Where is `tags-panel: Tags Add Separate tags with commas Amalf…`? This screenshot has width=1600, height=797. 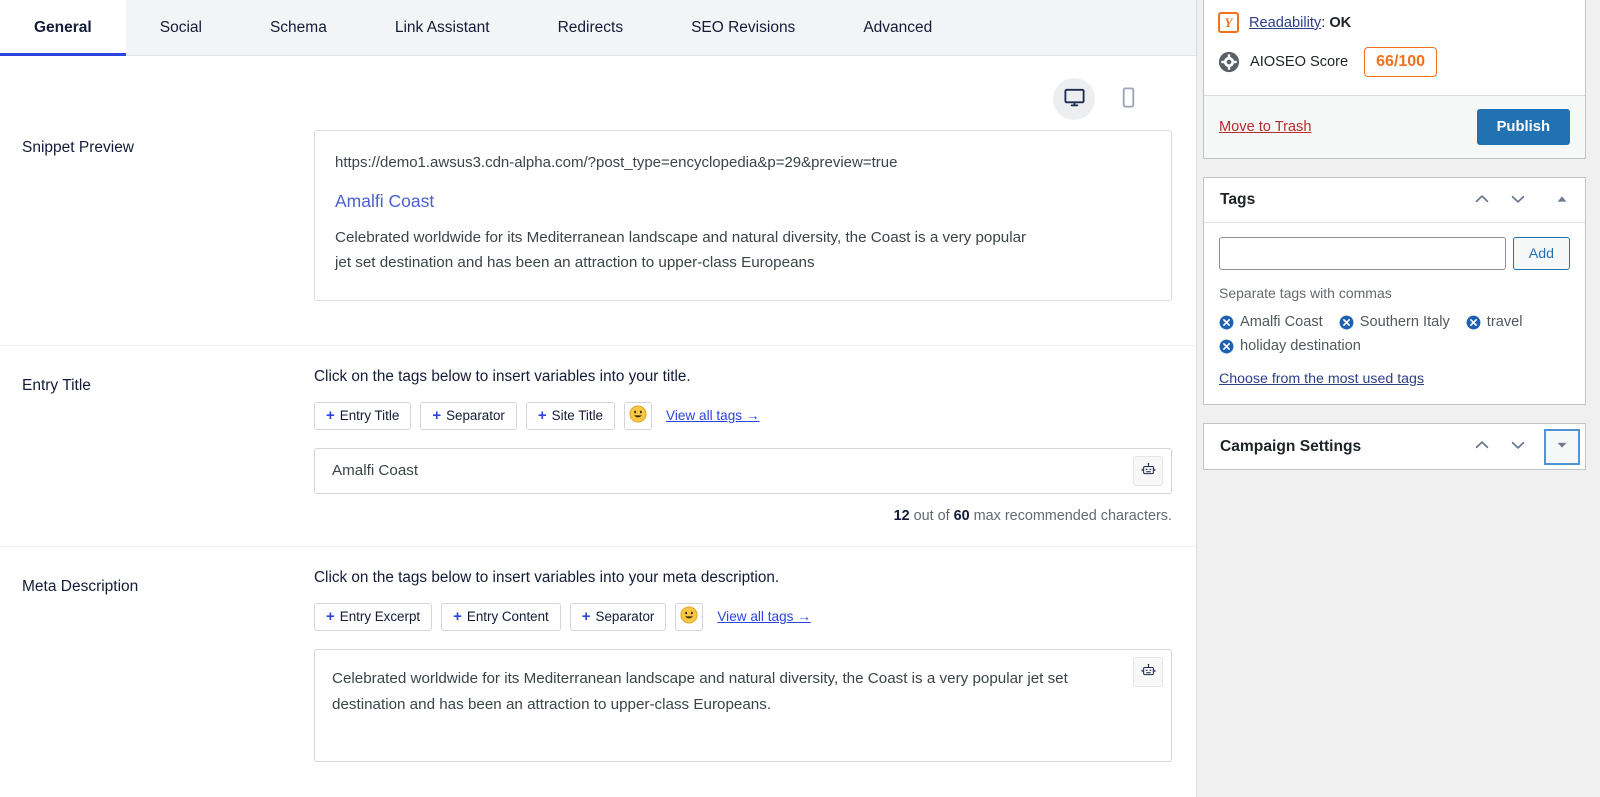
tags-panel: Tags Add Separate tags with commas Amalf… is located at coordinates (1394, 291).